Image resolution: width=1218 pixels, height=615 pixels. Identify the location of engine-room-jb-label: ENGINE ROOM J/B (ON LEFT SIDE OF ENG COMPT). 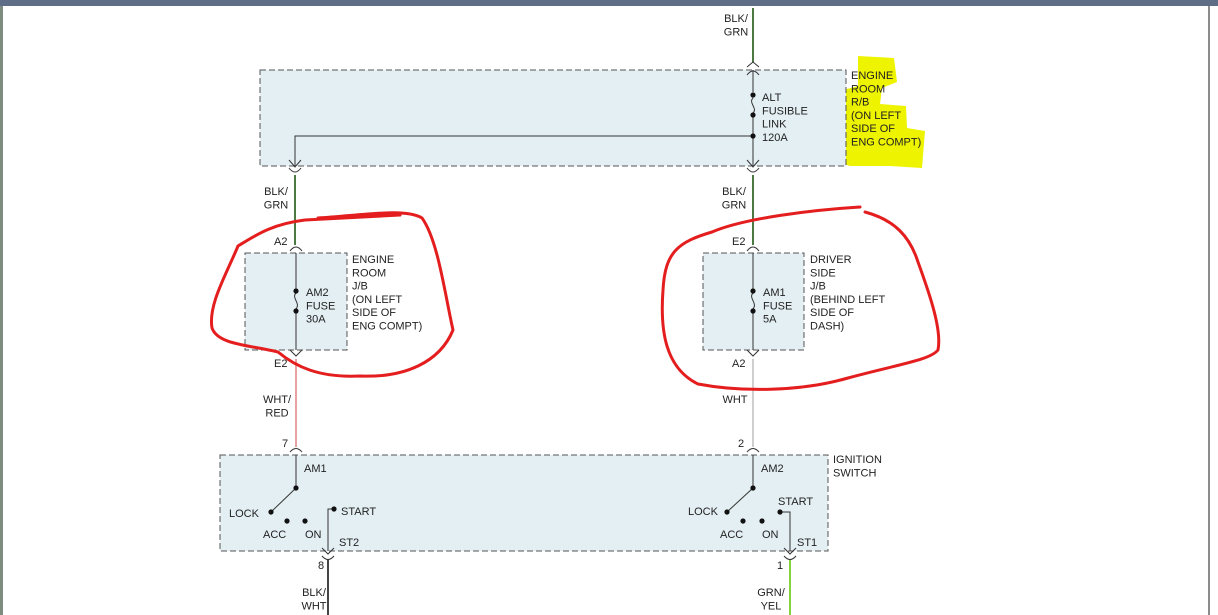
(387, 293).